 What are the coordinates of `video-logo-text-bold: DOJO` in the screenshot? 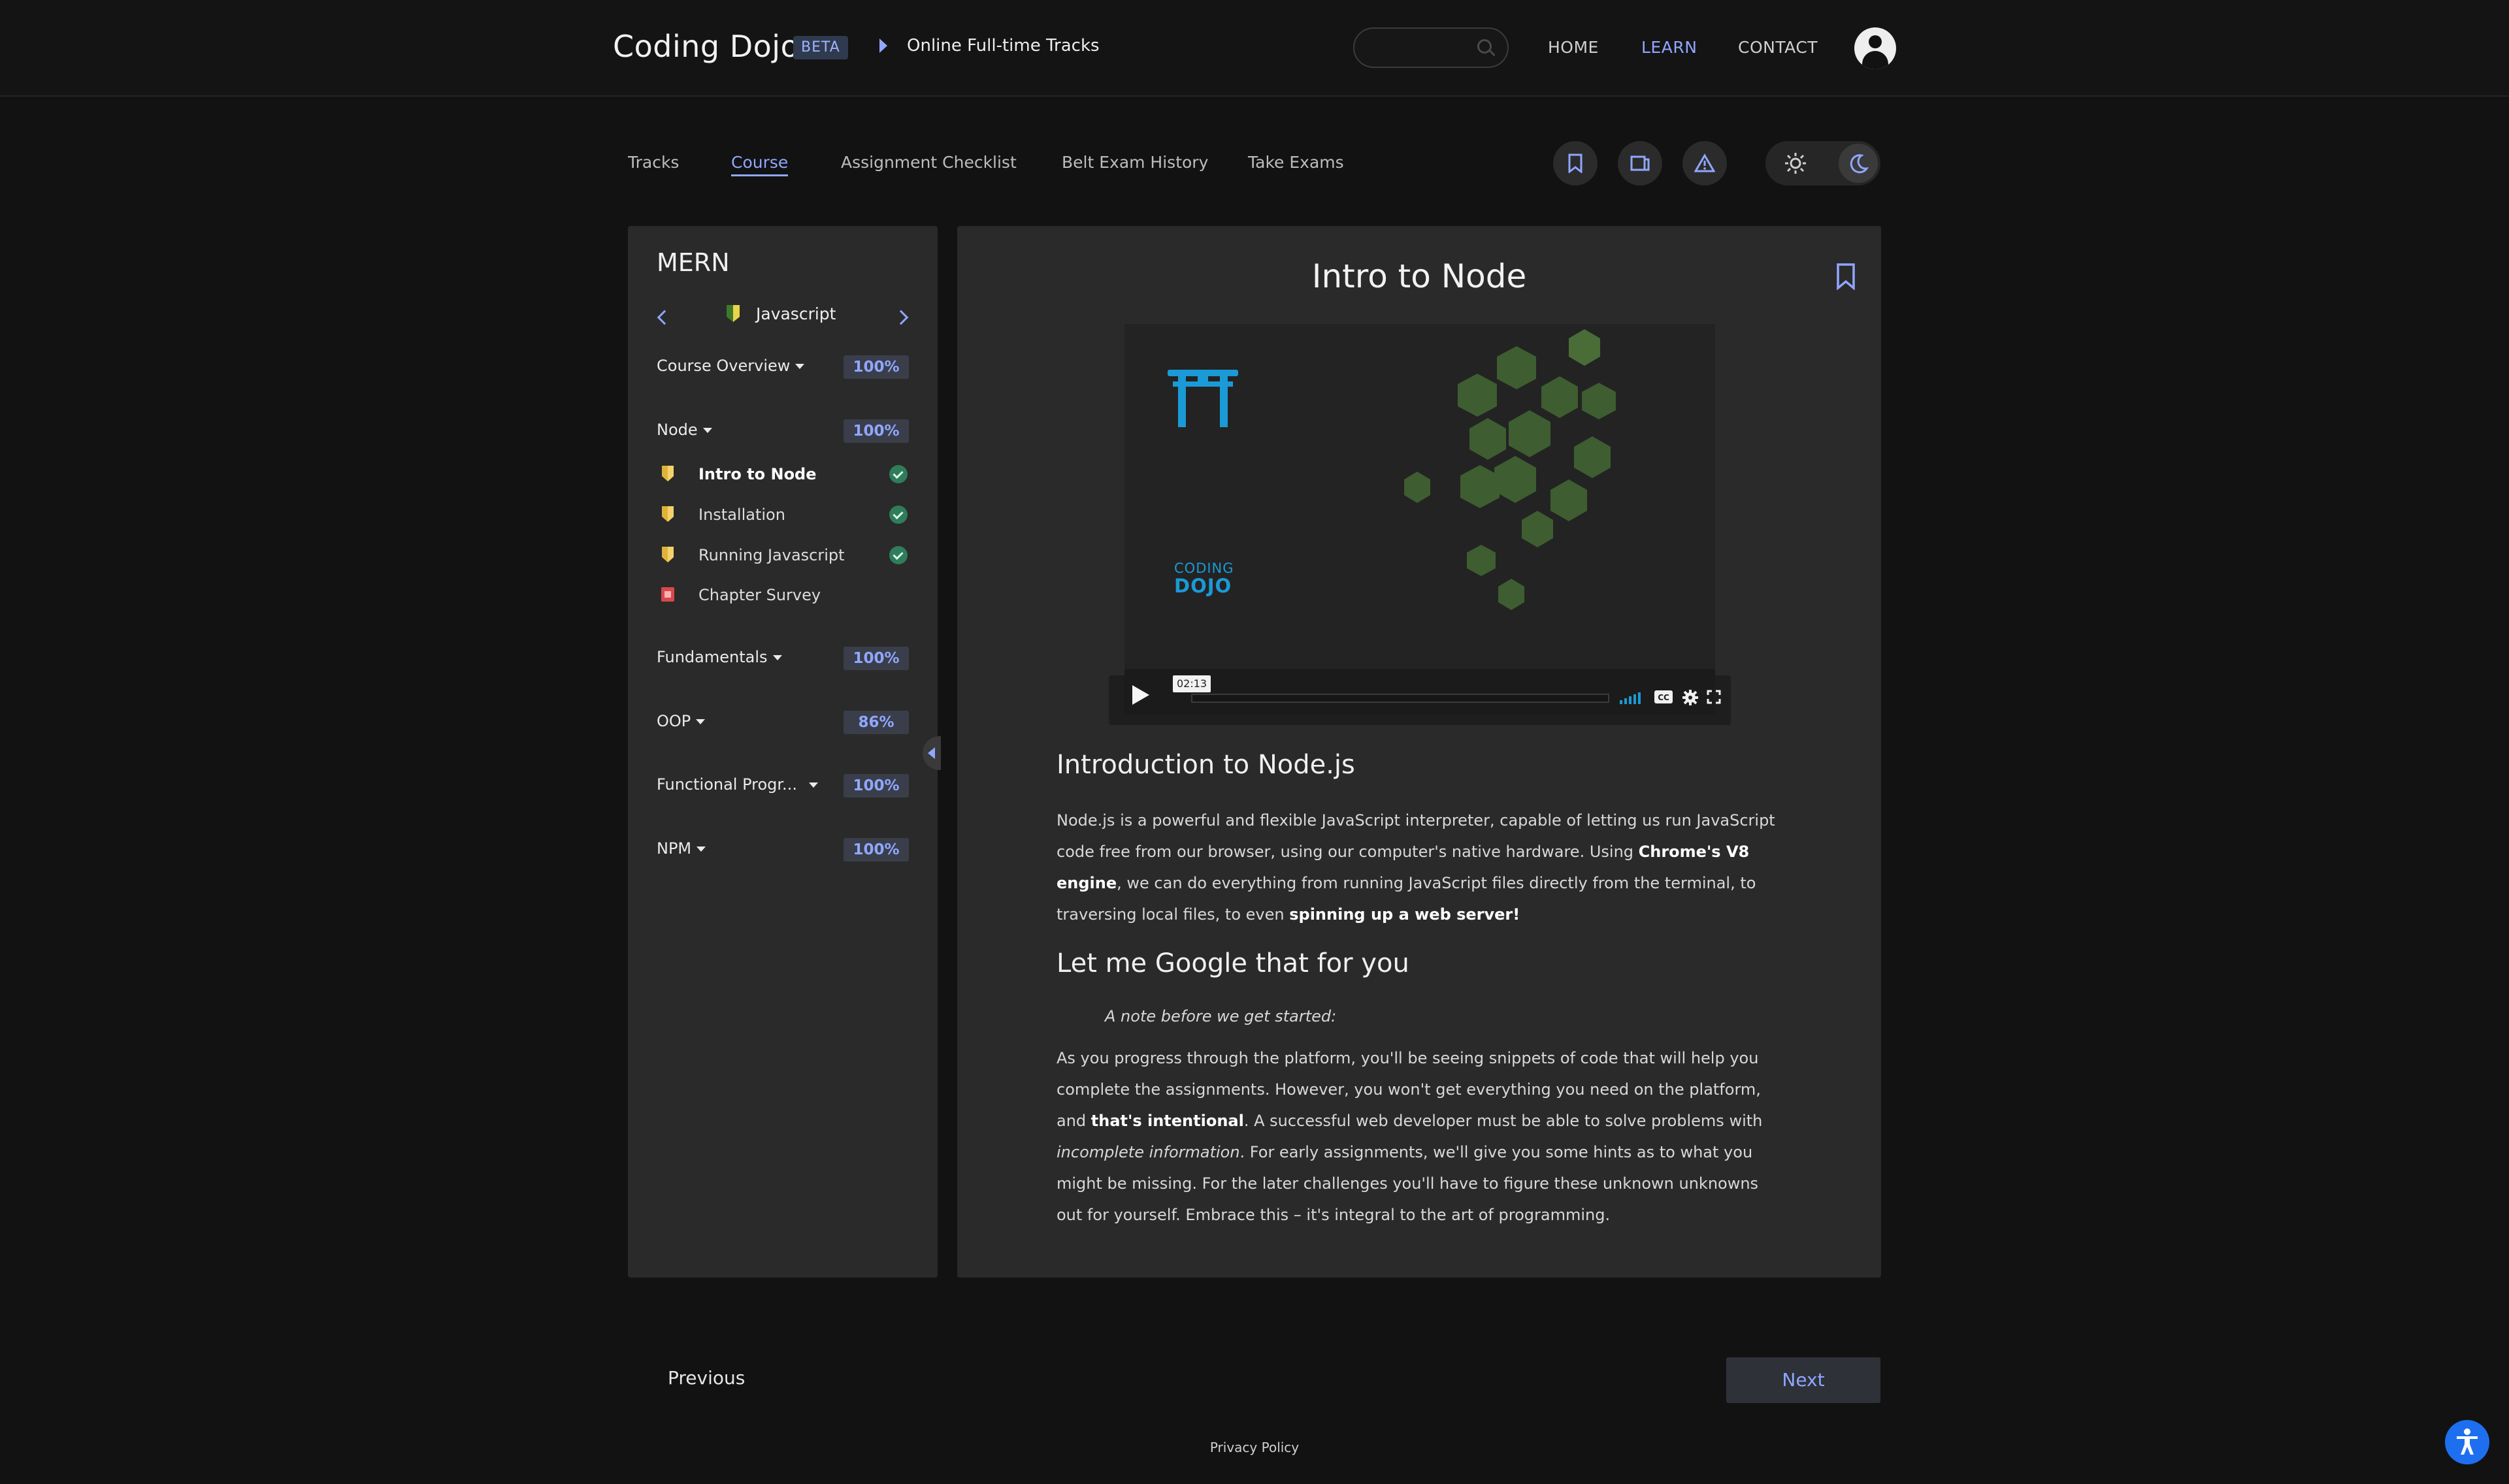 It's located at (1203, 586).